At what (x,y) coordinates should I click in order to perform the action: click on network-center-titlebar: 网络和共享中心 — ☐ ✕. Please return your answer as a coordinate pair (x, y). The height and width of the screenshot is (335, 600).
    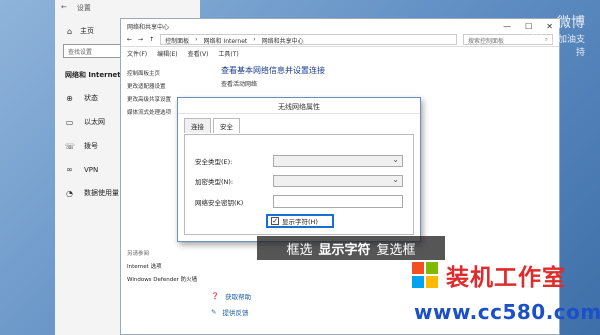
    Looking at the image, I should click on (340, 26).